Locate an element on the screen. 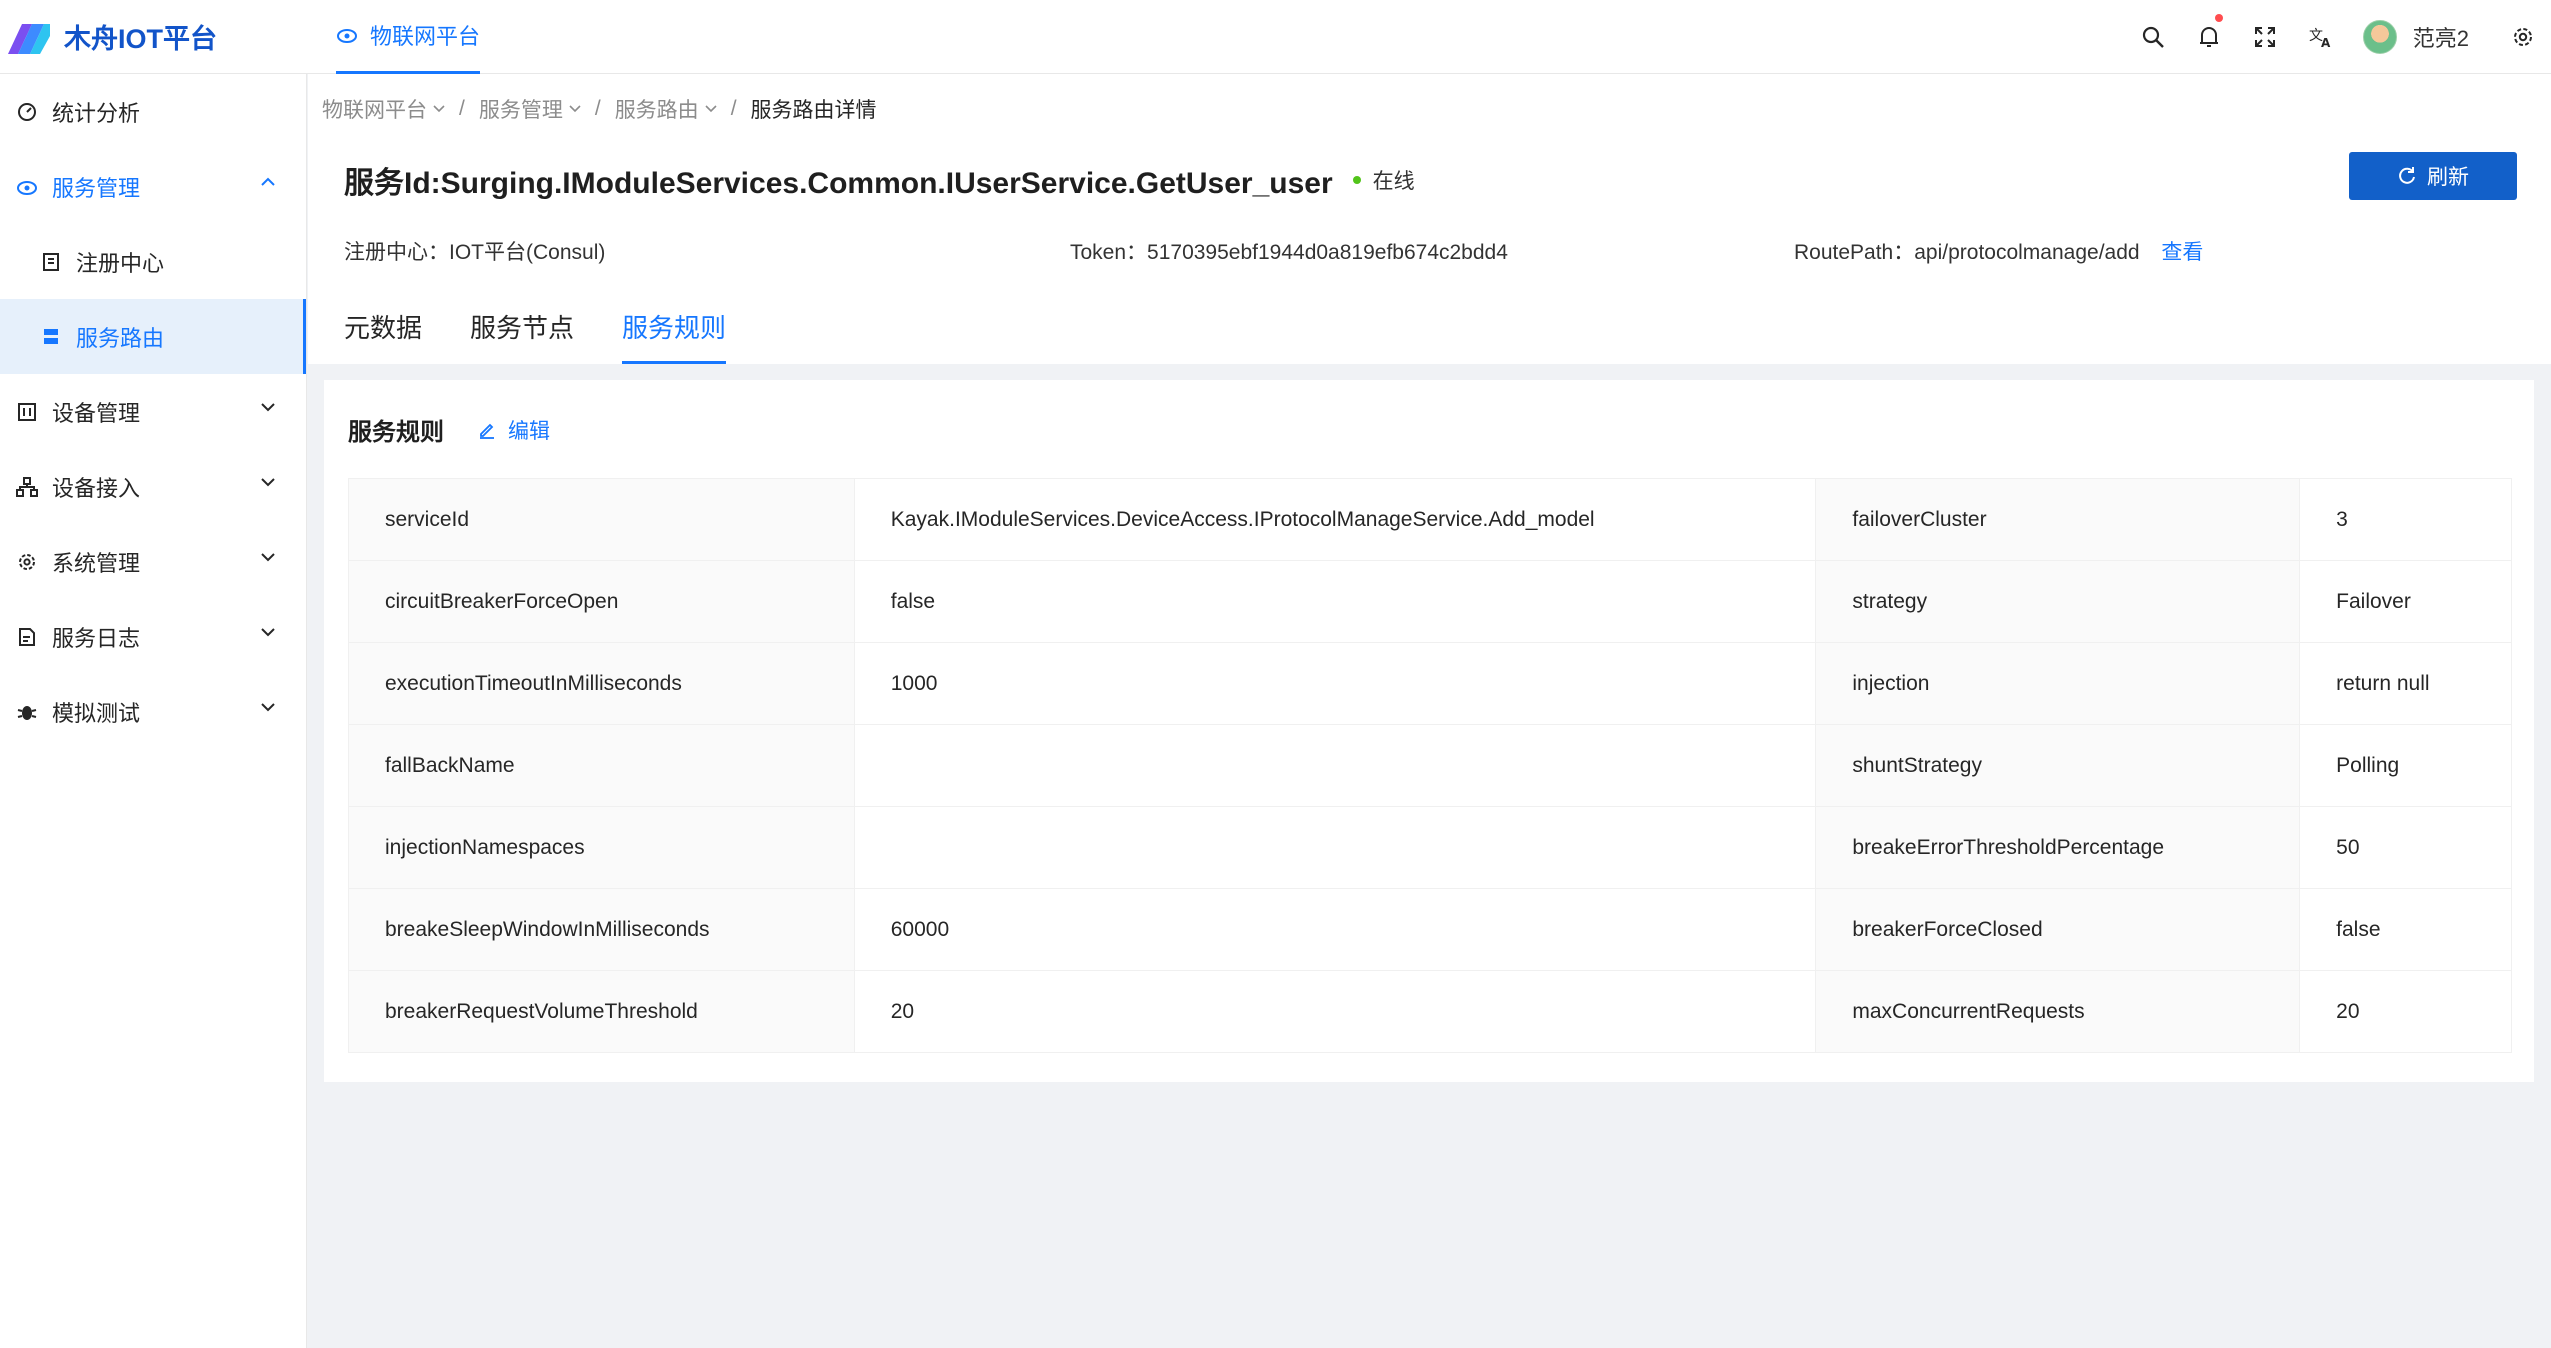 The height and width of the screenshot is (1348, 2551). sidebar-item-service-management: 服务管理 is located at coordinates (153, 186).